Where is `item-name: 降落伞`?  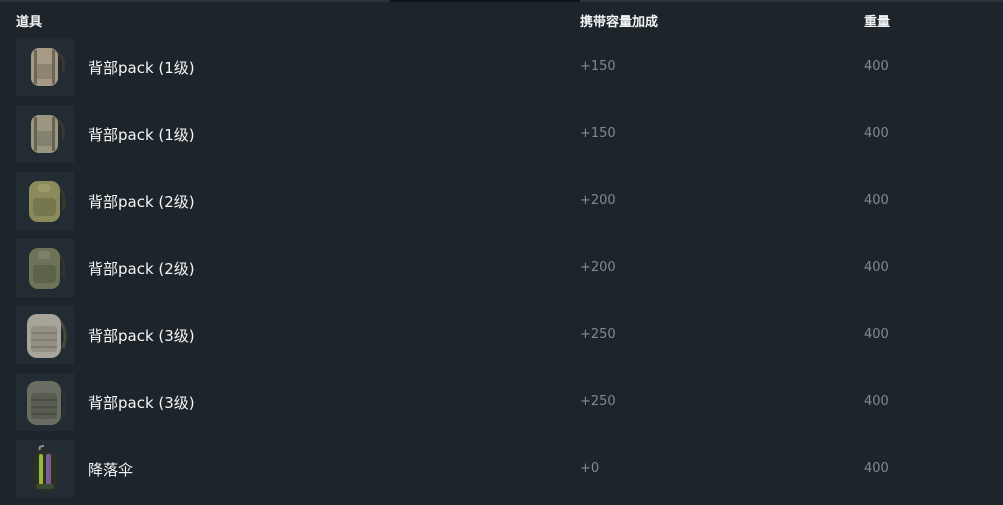
item-name: 降落伞 is located at coordinates (111, 470).